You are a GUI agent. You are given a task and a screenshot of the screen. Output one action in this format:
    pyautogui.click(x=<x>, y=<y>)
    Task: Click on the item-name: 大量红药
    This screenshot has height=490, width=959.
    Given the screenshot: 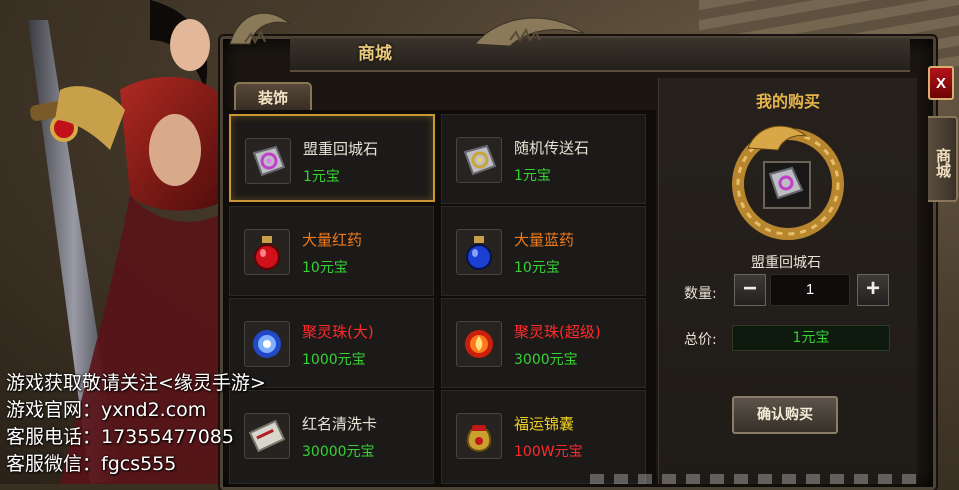 What is the action you would take?
    pyautogui.click(x=332, y=240)
    